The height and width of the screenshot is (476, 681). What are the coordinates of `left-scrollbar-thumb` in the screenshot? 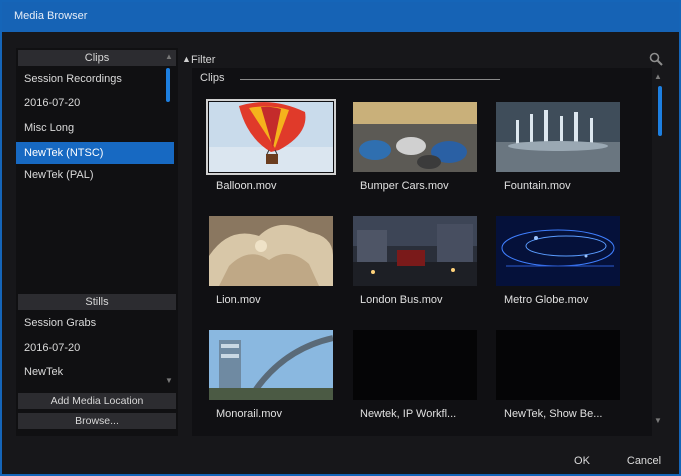 It's located at (168, 85).